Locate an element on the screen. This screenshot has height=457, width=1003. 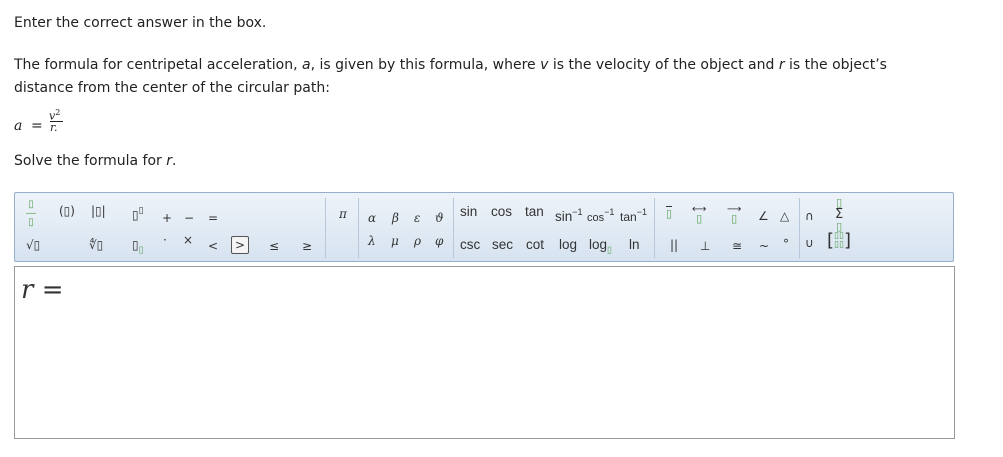
parentheses-button: (▯) is located at coordinates (67, 211).